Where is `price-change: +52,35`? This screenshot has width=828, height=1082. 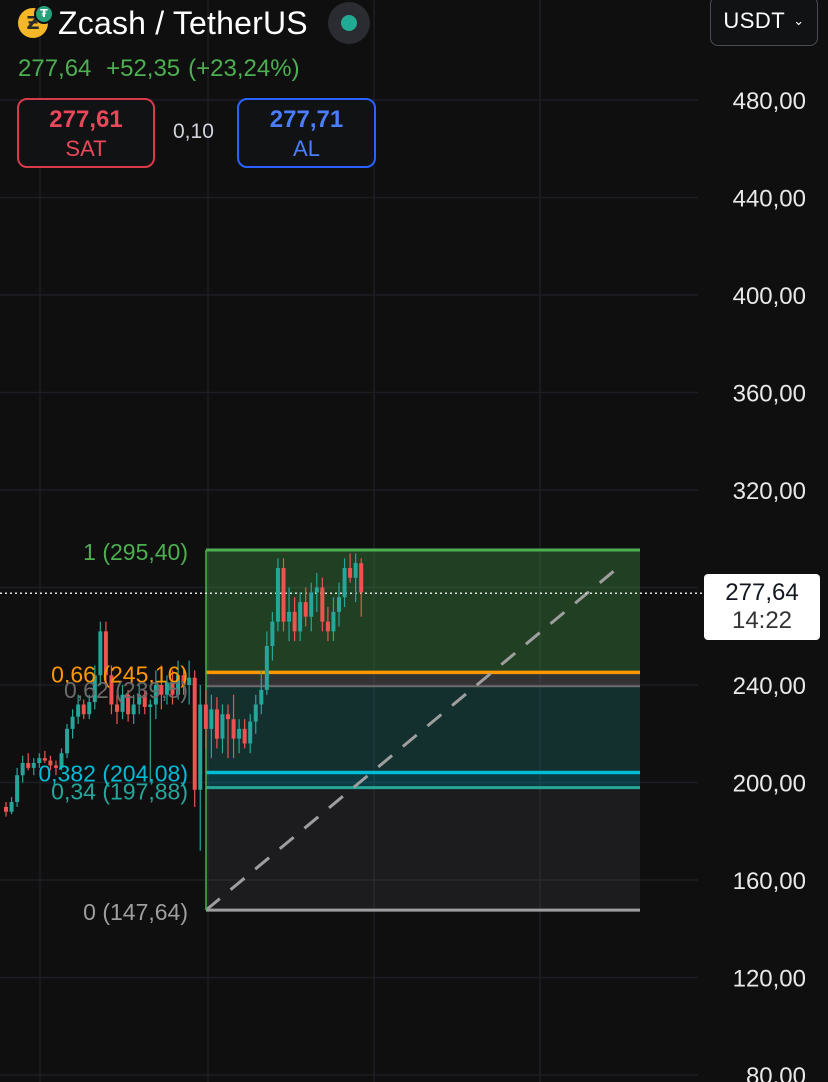 price-change: +52,35 is located at coordinates (143, 68).